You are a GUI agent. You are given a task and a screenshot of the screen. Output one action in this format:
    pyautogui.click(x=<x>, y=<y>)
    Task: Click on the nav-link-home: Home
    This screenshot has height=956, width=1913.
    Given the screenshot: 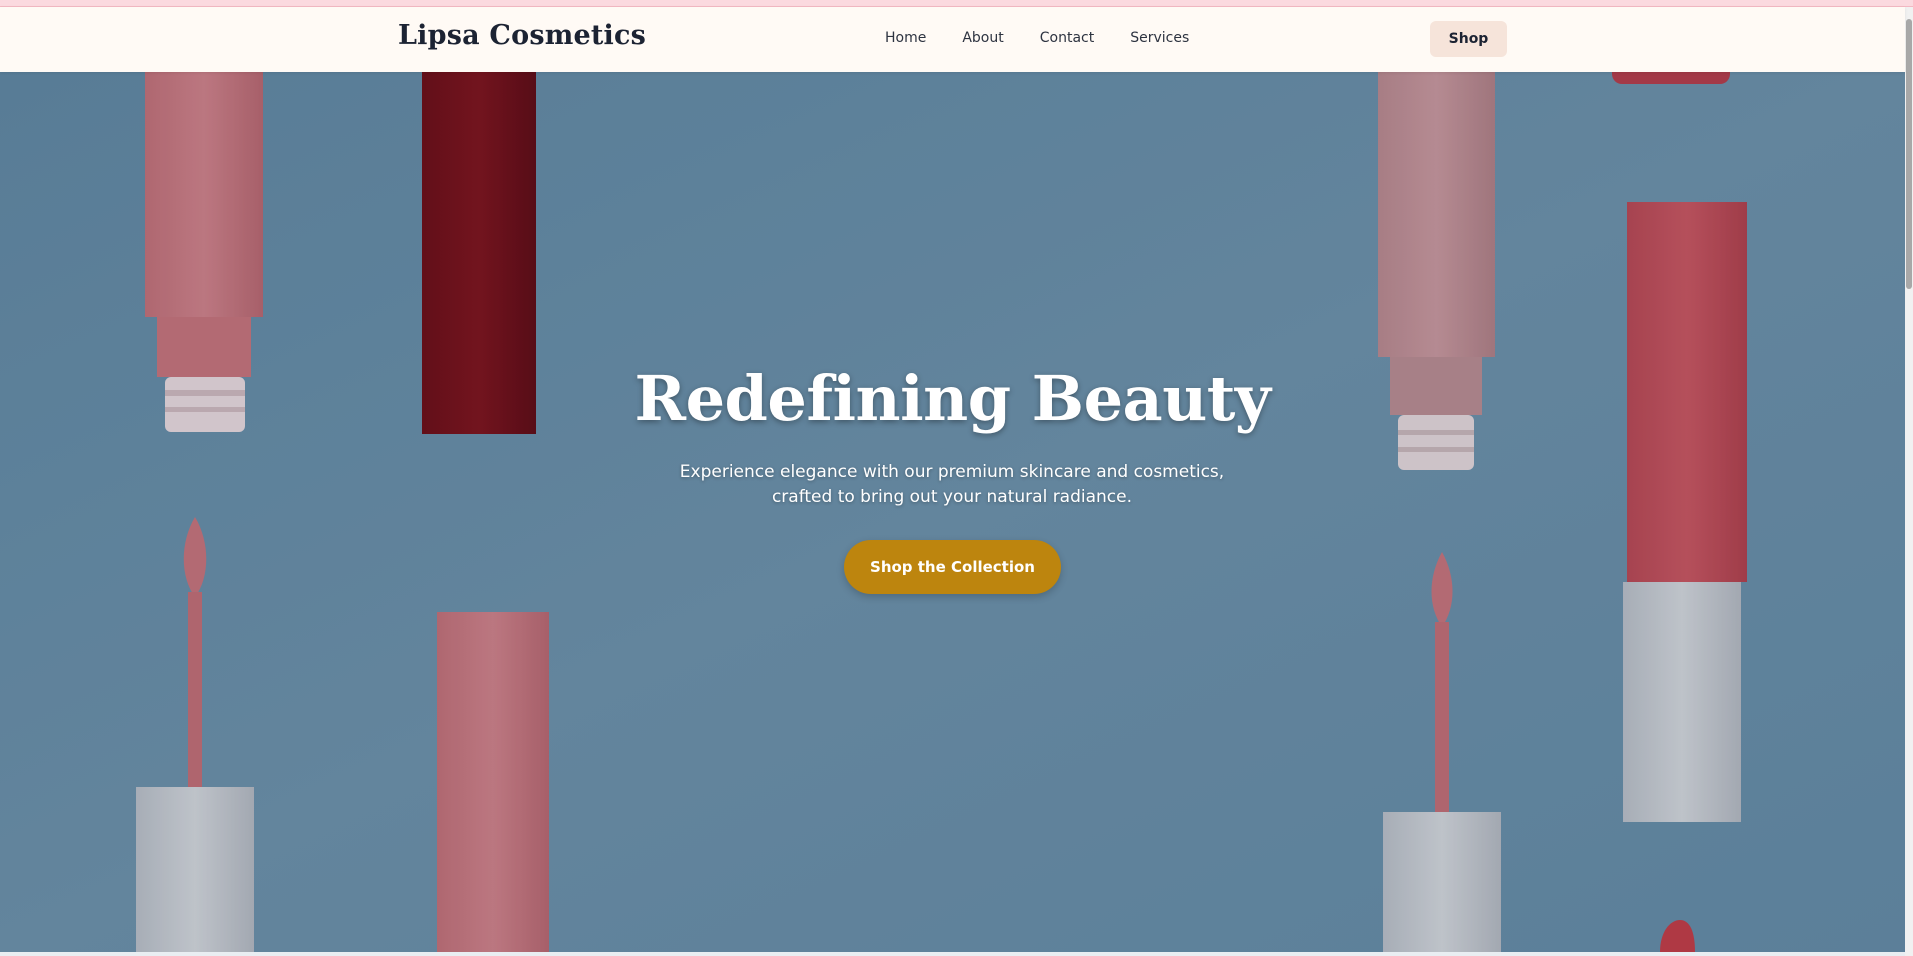 What is the action you would take?
    pyautogui.click(x=905, y=38)
    